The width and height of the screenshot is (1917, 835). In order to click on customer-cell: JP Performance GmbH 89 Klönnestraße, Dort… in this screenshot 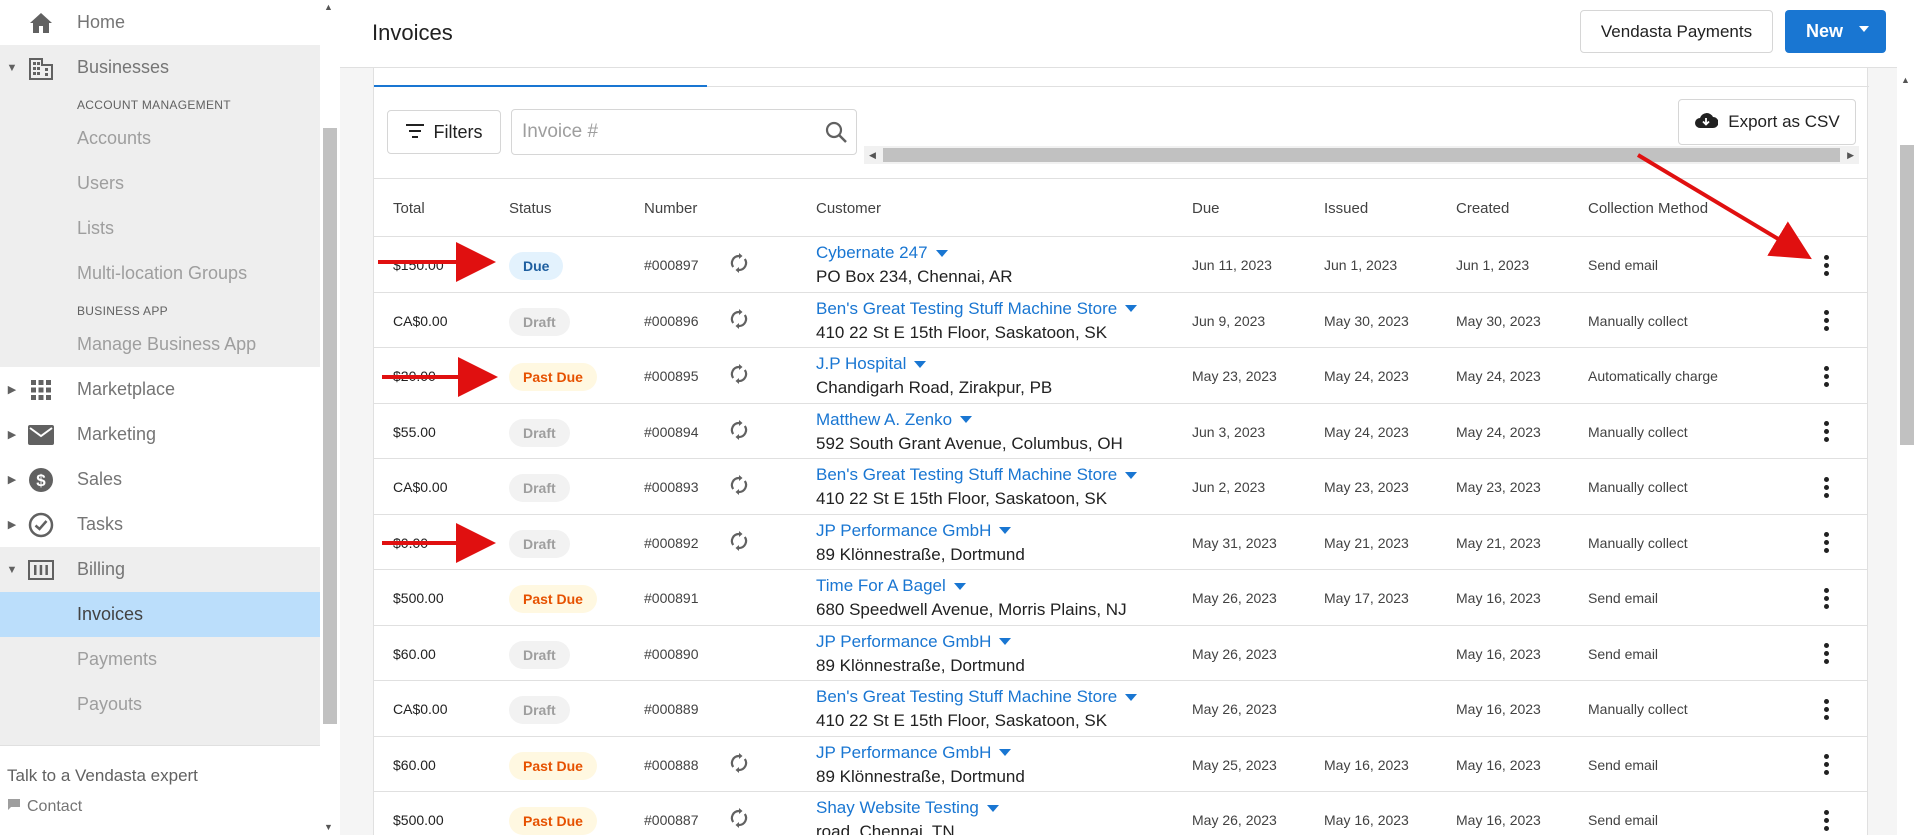, I will do `click(920, 764)`.